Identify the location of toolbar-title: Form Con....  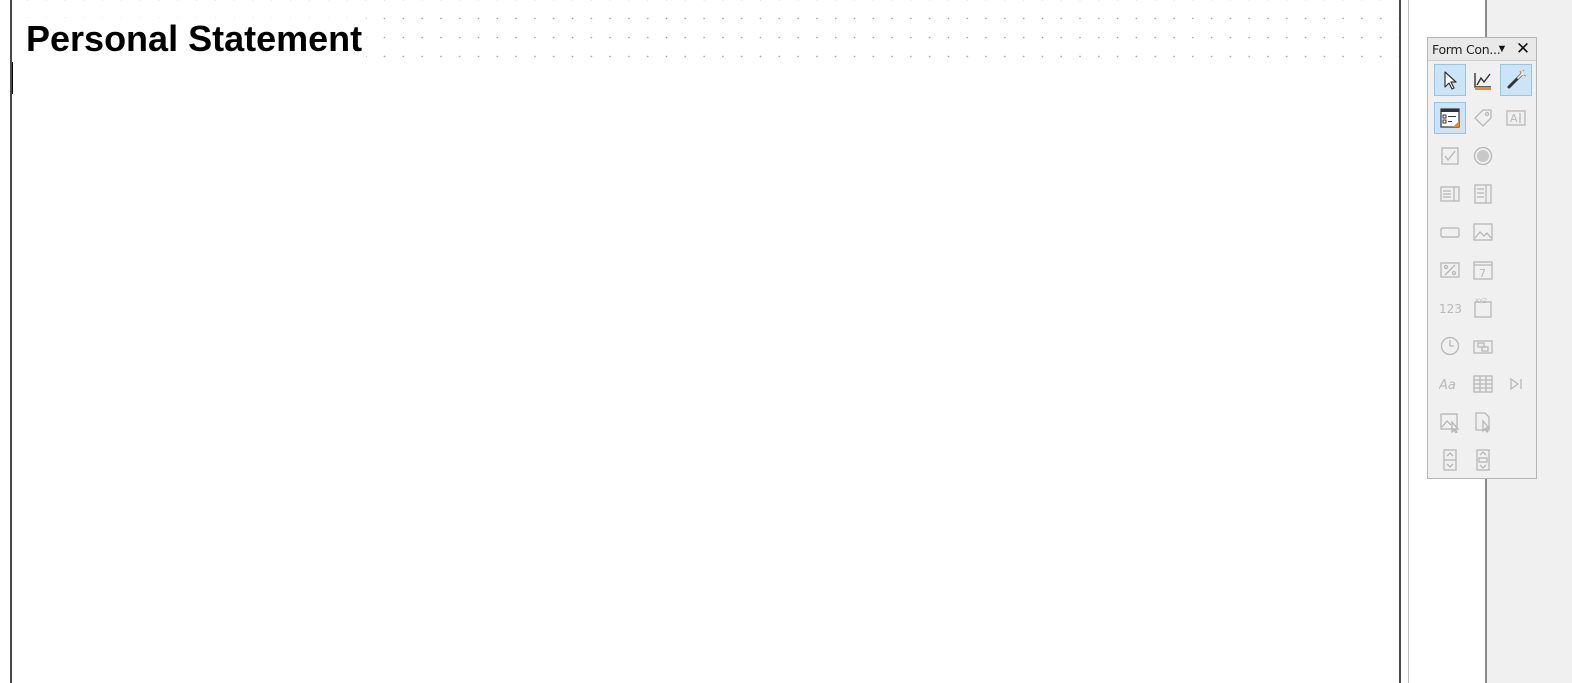
(1466, 49).